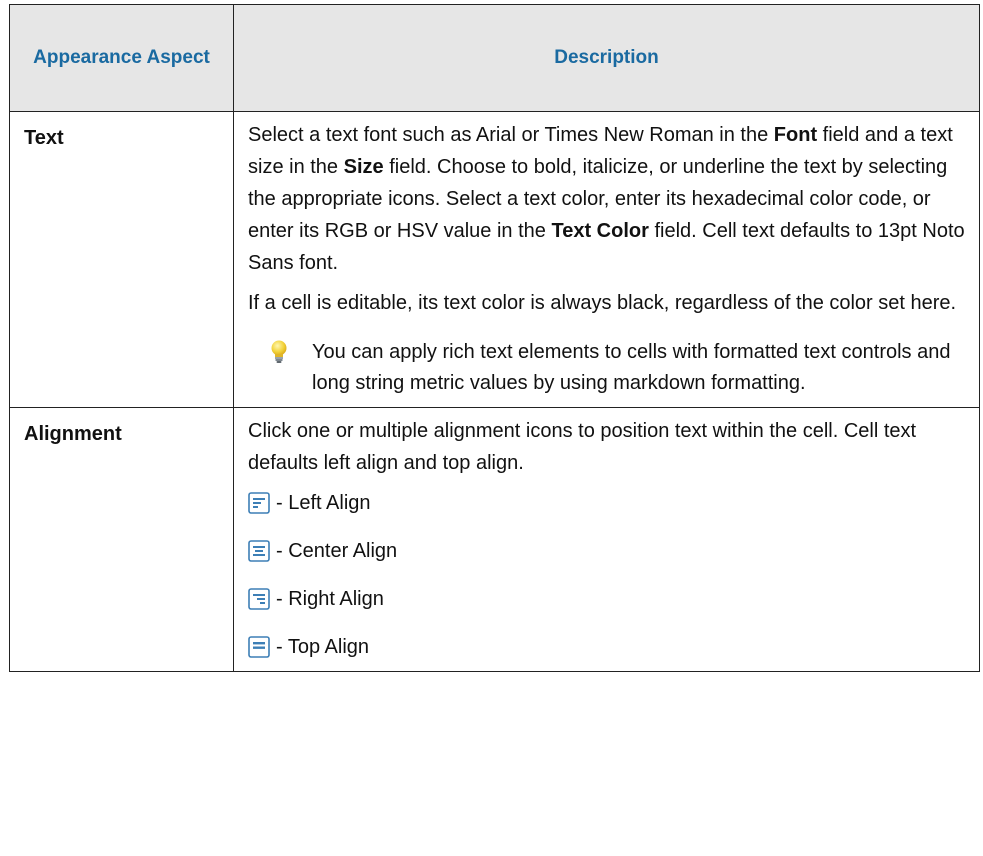 Image resolution: width=983 pixels, height=856 pixels. I want to click on align-right-icon, so click(259, 599).